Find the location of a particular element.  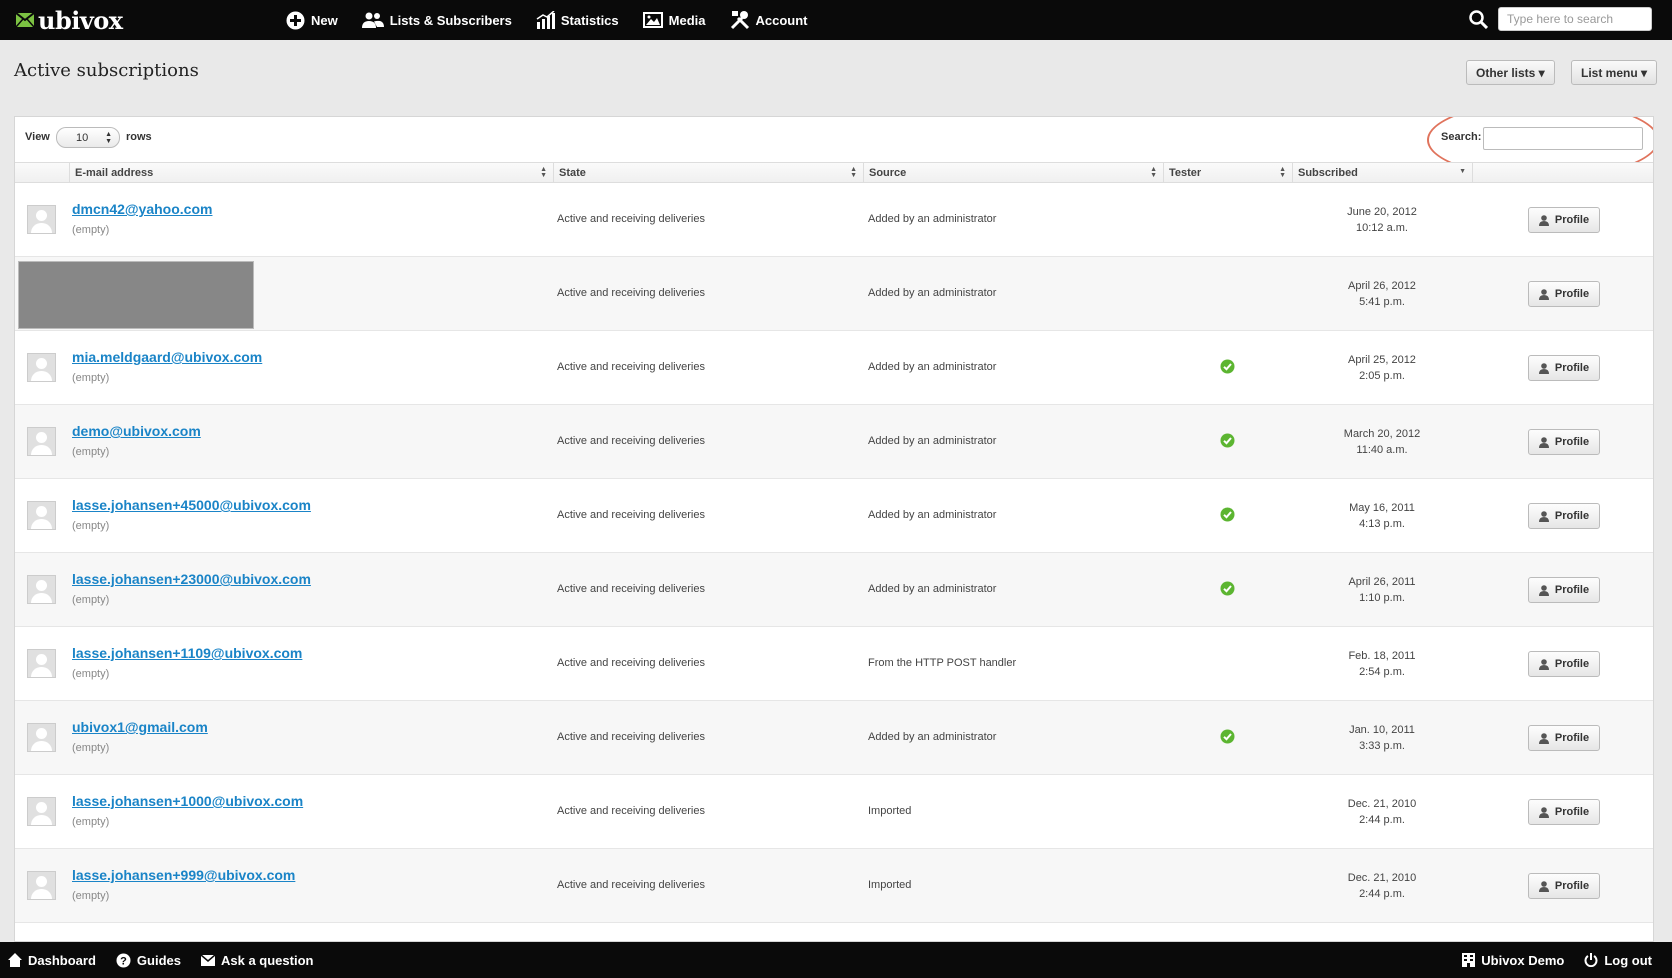

home-icon is located at coordinates (15, 960).